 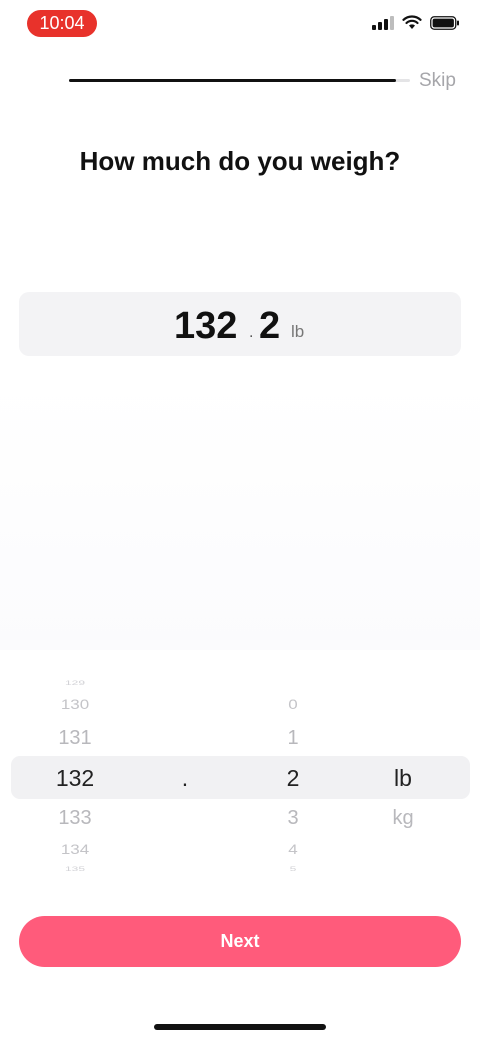 What do you see at coordinates (293, 869) in the screenshot?
I see `picker-option: 5` at bounding box center [293, 869].